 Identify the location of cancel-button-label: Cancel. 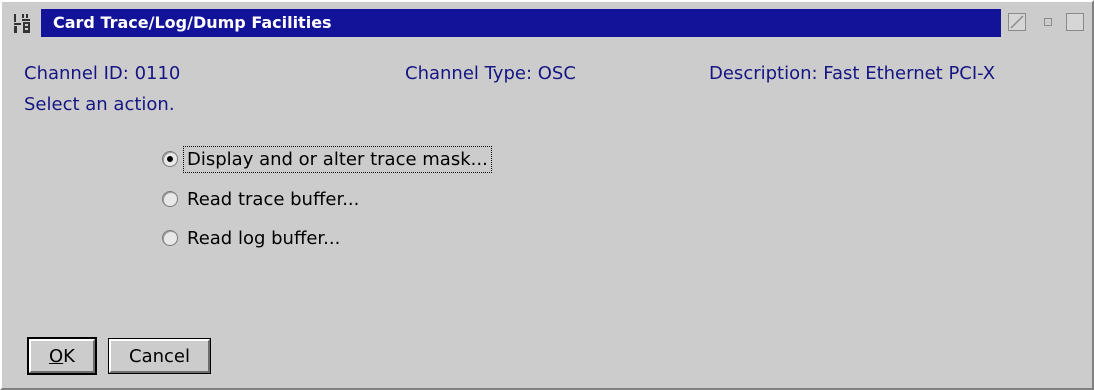
(159, 356).